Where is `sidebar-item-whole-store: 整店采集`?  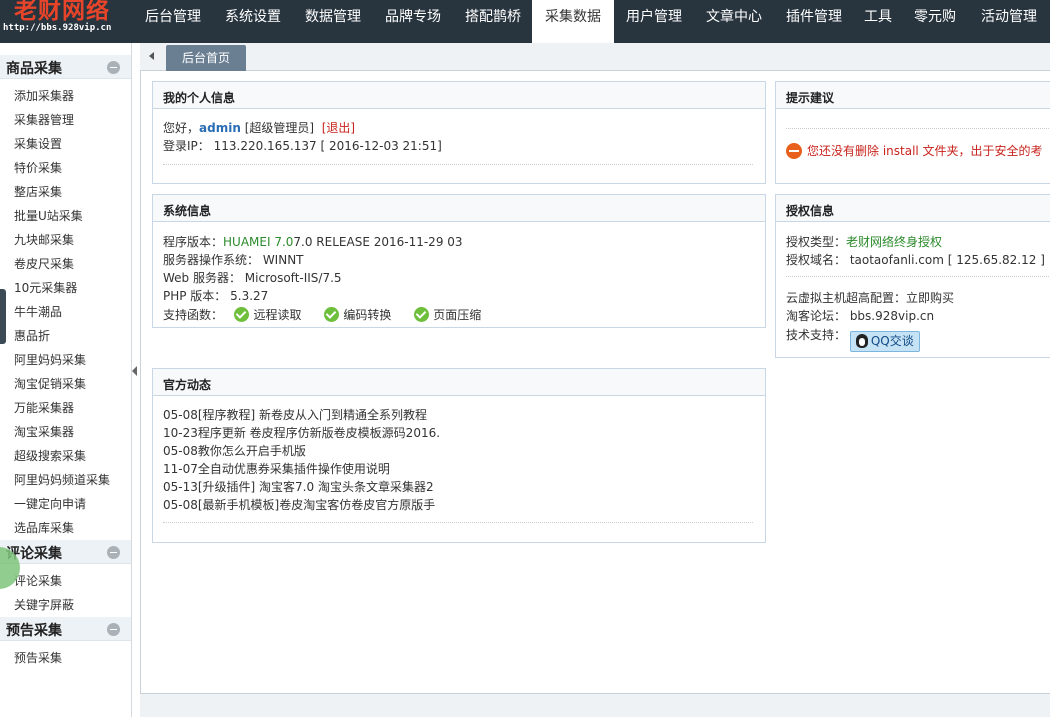
sidebar-item-whole-store: 整店采集 is located at coordinates (69, 191).